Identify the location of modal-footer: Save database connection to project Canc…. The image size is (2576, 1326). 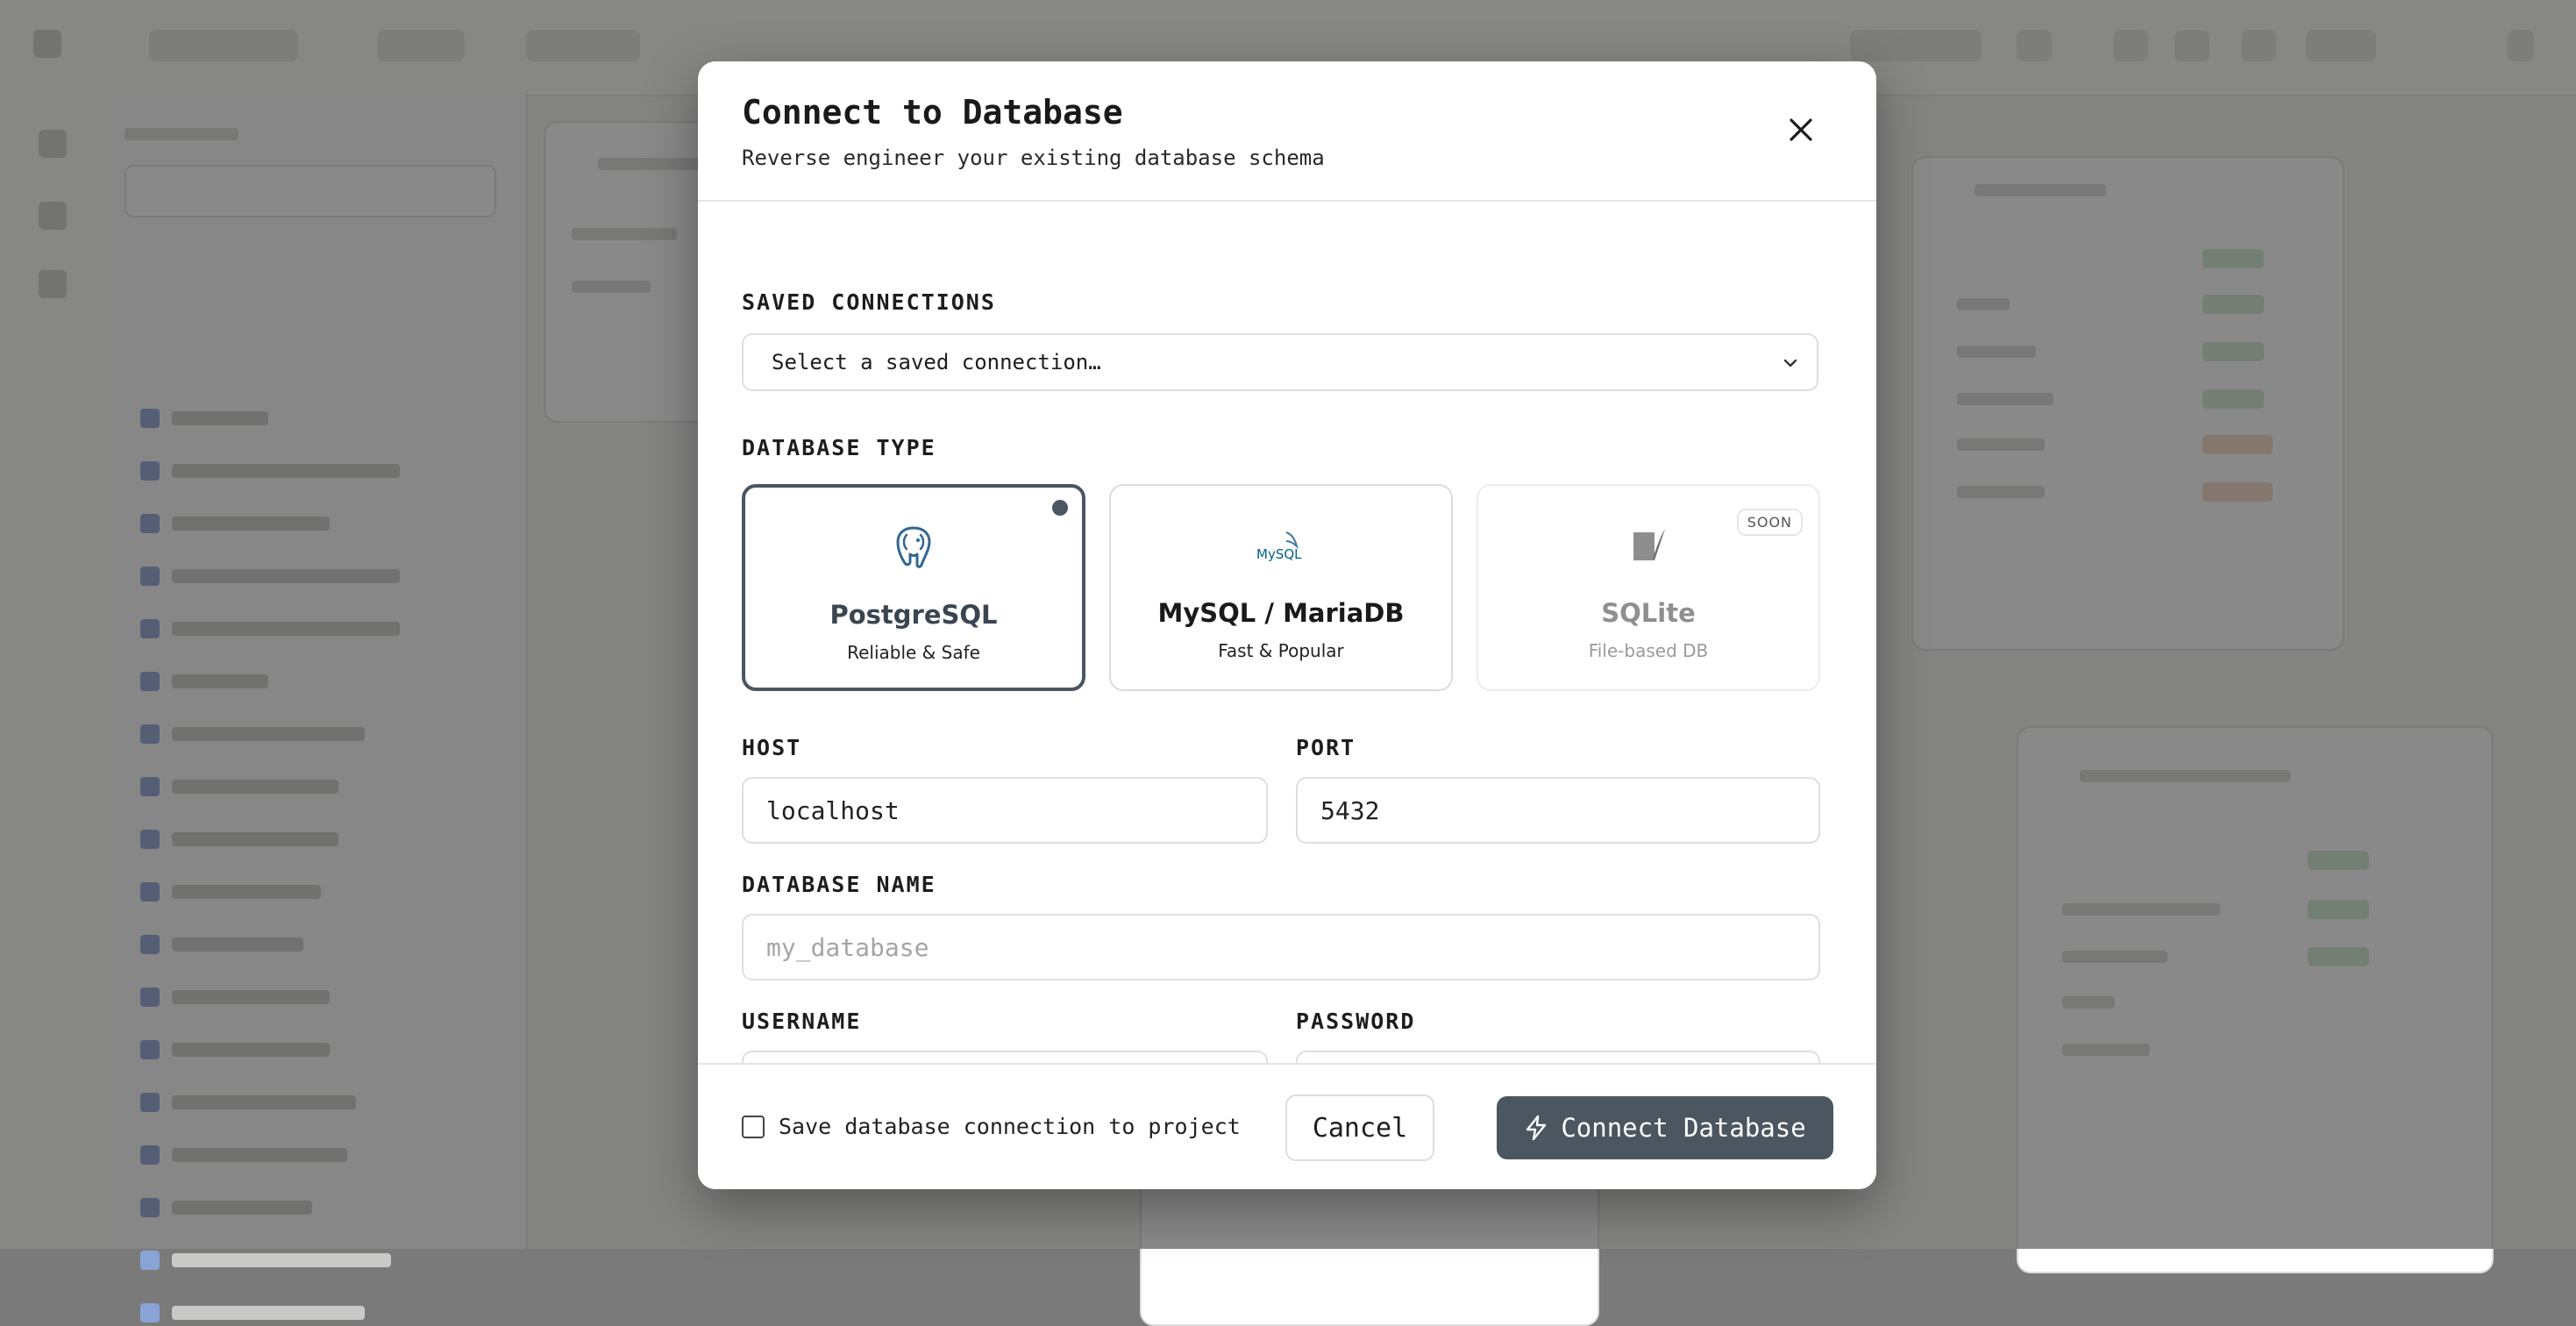
(1287, 1126).